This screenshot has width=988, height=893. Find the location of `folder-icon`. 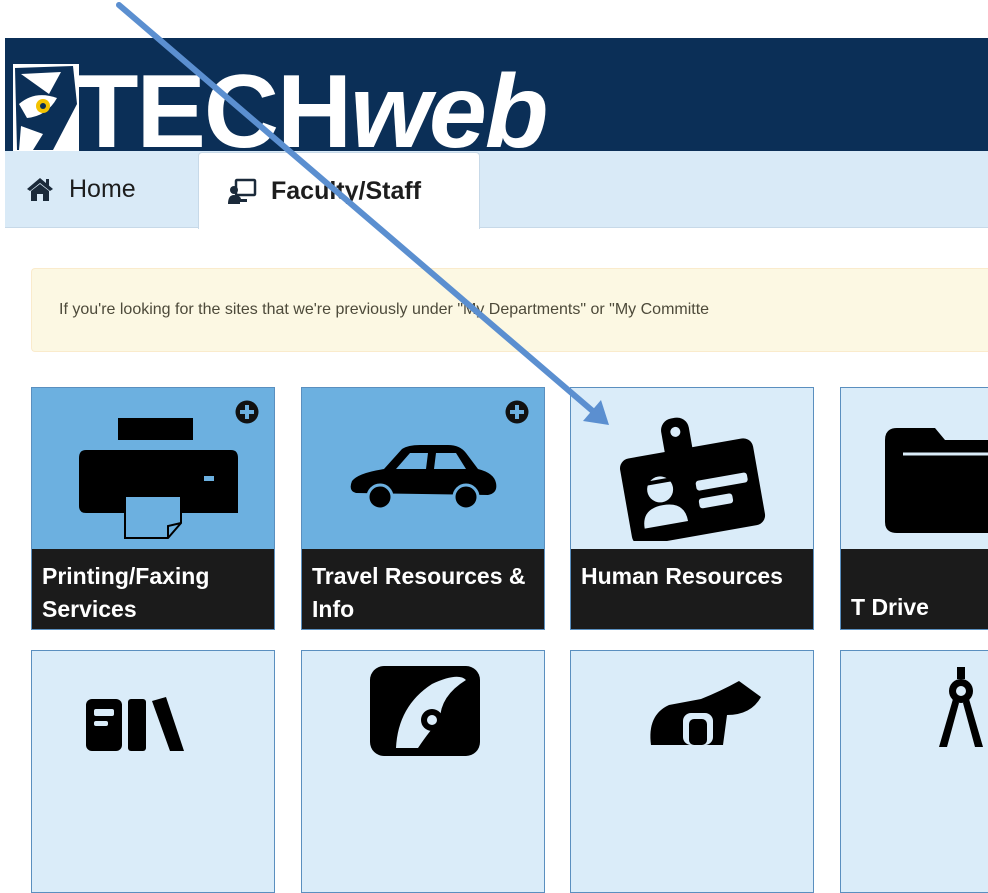

folder-icon is located at coordinates (936, 480).